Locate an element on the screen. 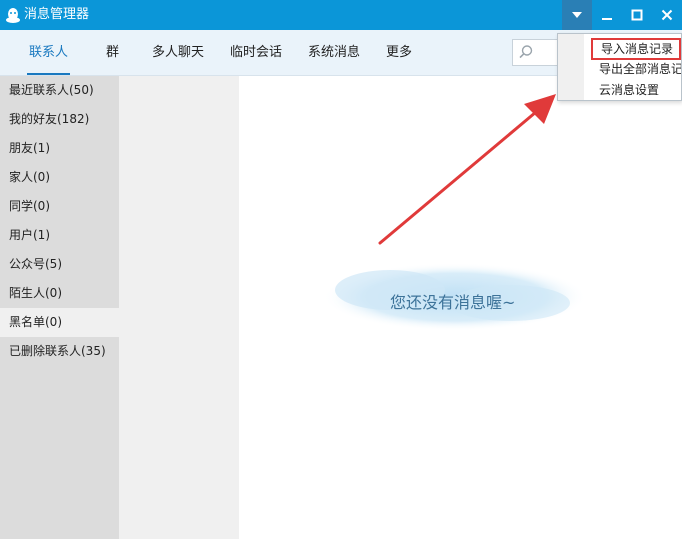 The image size is (682, 539). tab-group-chat: 多人聊天 is located at coordinates (178, 53).